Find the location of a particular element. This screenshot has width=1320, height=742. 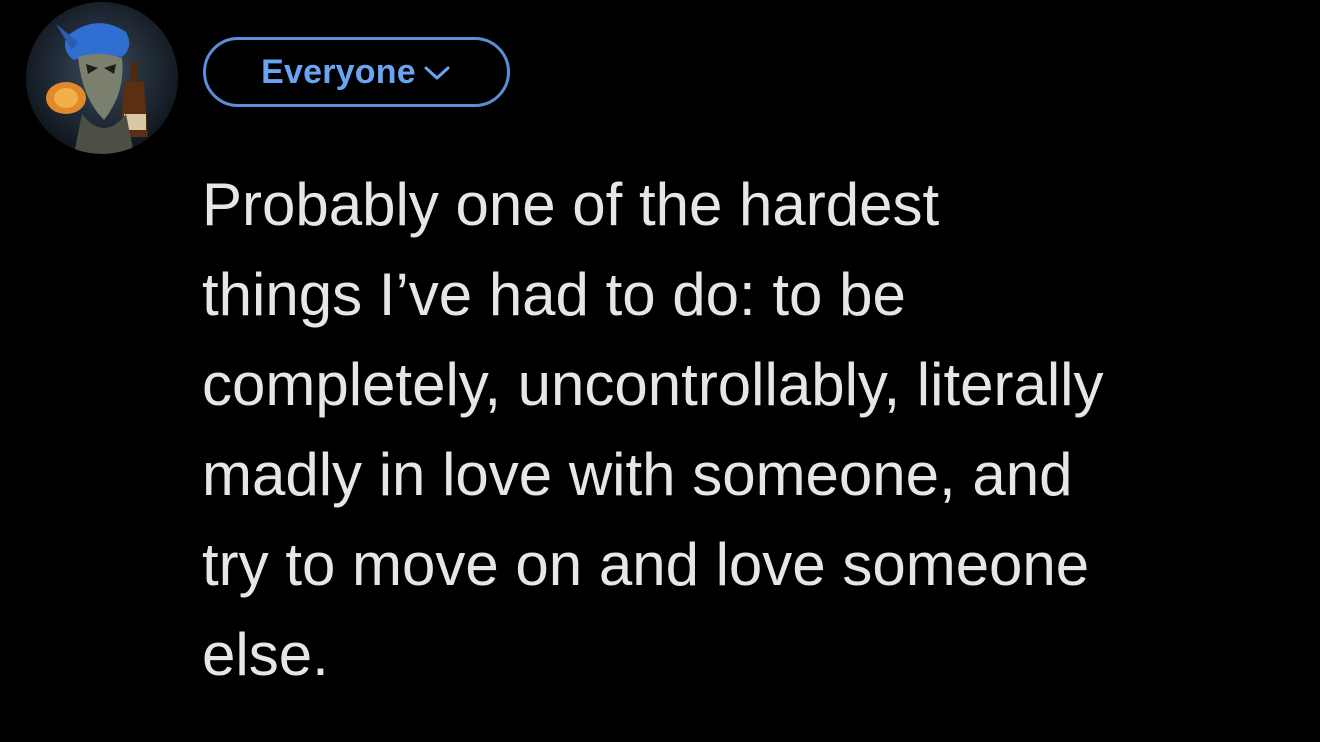

post-text-line: try to move on and love someone is located at coordinates (646, 564).